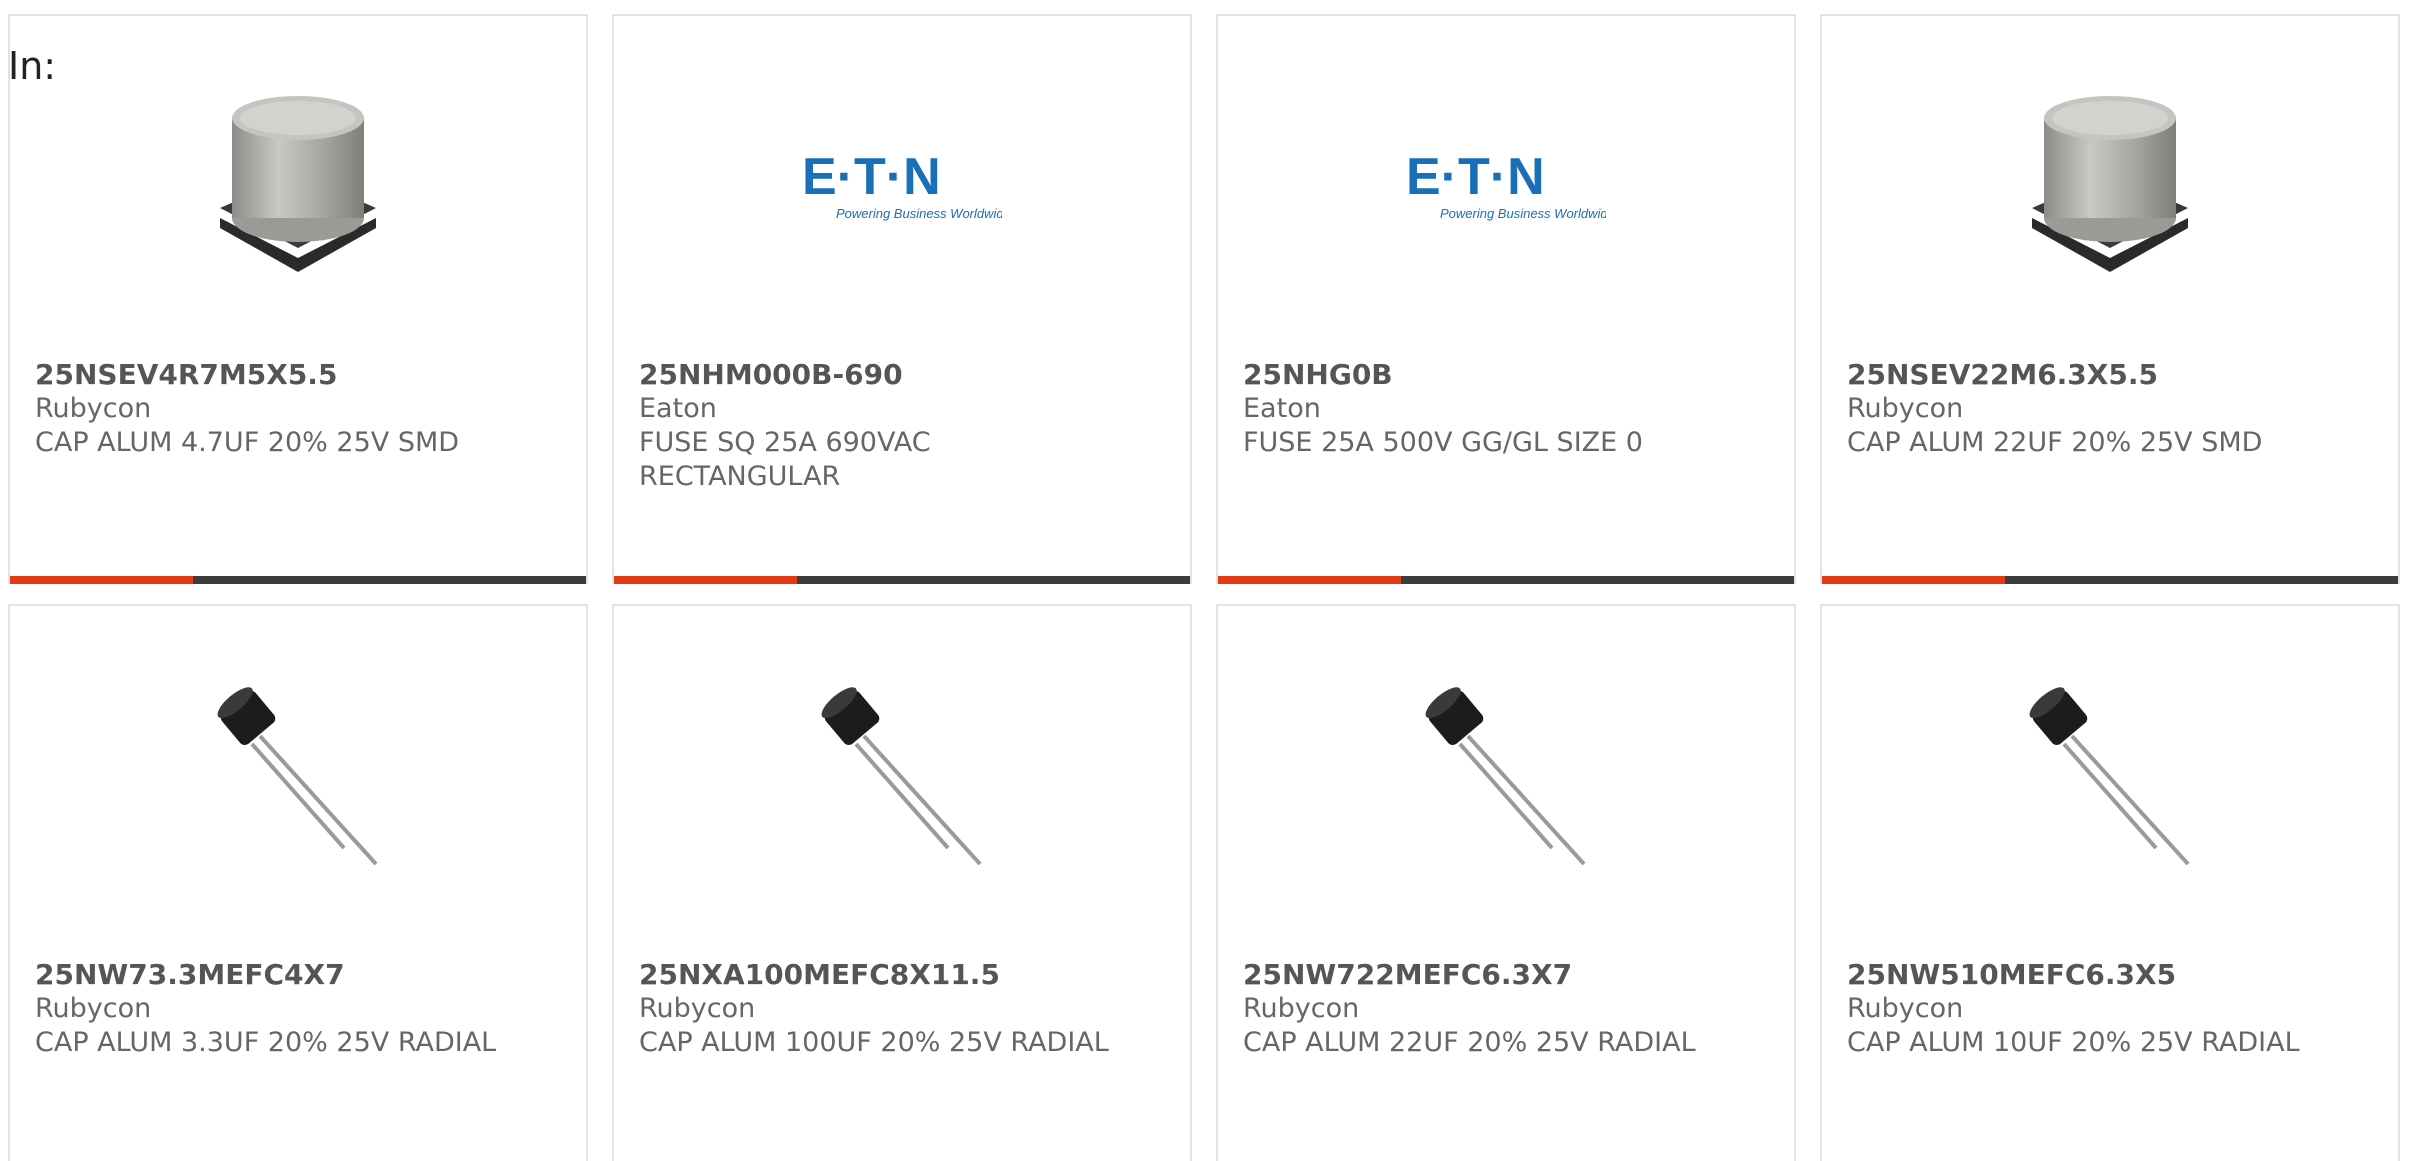  Describe the element at coordinates (1493, 409) in the screenshot. I see `product-info: 25NHG0B Eaton FUSE 25A 500V GG/GL SIZE 0` at that location.